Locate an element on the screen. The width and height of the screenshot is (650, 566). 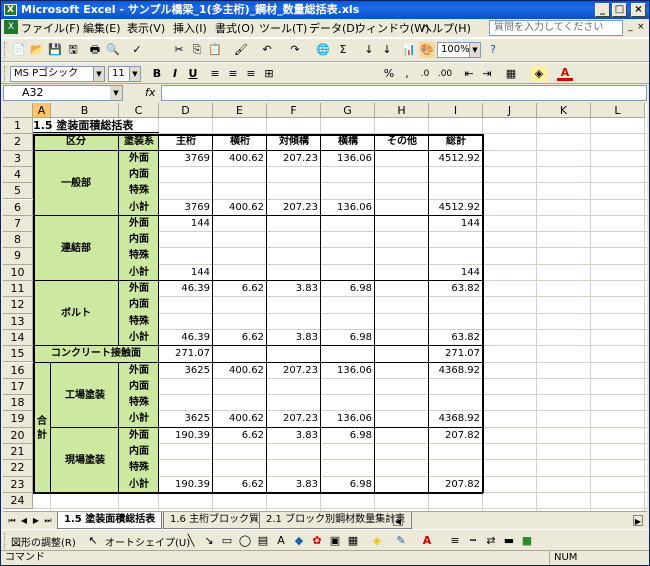
column-header-b: B is located at coordinates (85, 110).